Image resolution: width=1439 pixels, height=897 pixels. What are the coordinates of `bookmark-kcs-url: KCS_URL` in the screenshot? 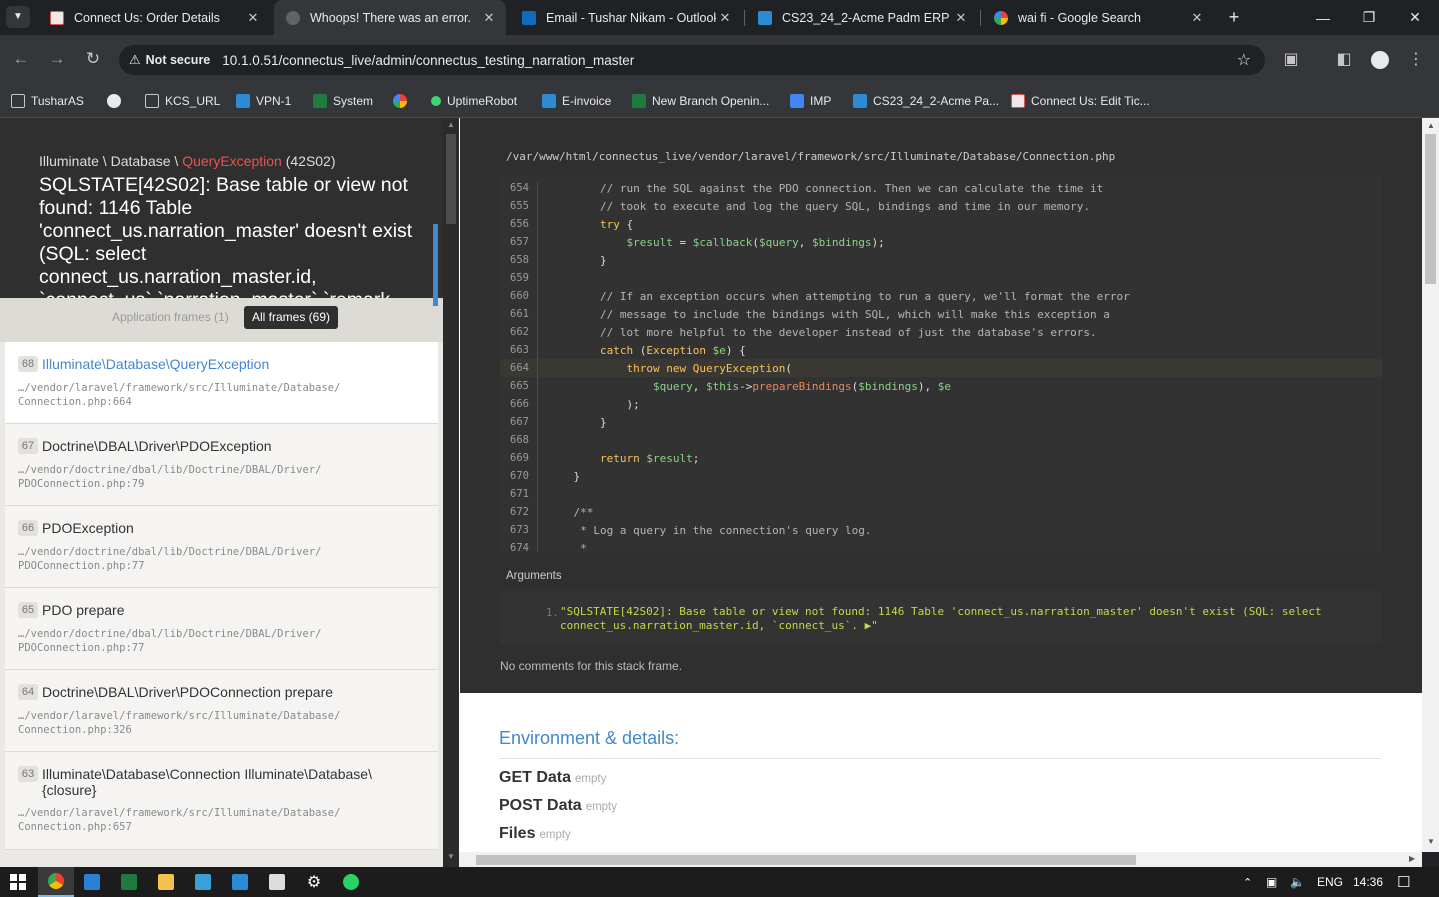 It's located at (182, 101).